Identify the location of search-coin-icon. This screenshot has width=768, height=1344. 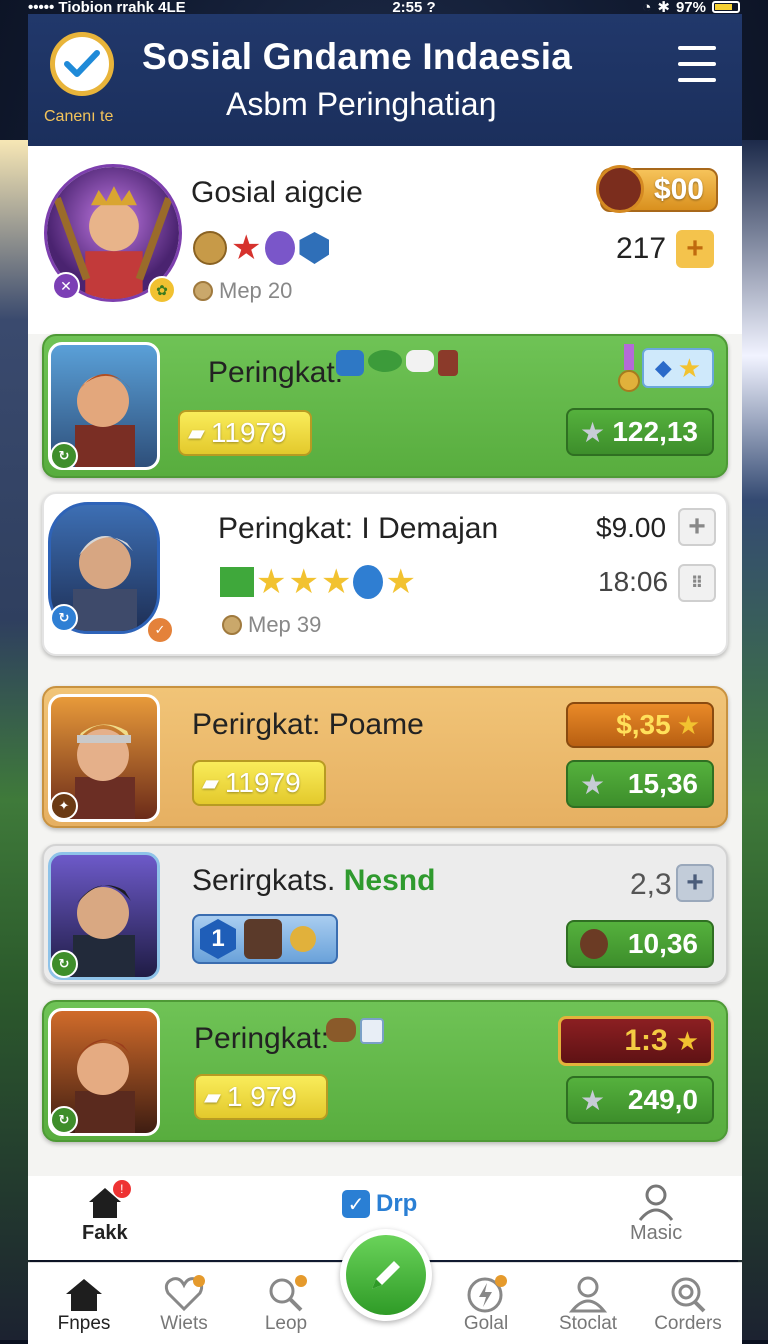
(303, 939).